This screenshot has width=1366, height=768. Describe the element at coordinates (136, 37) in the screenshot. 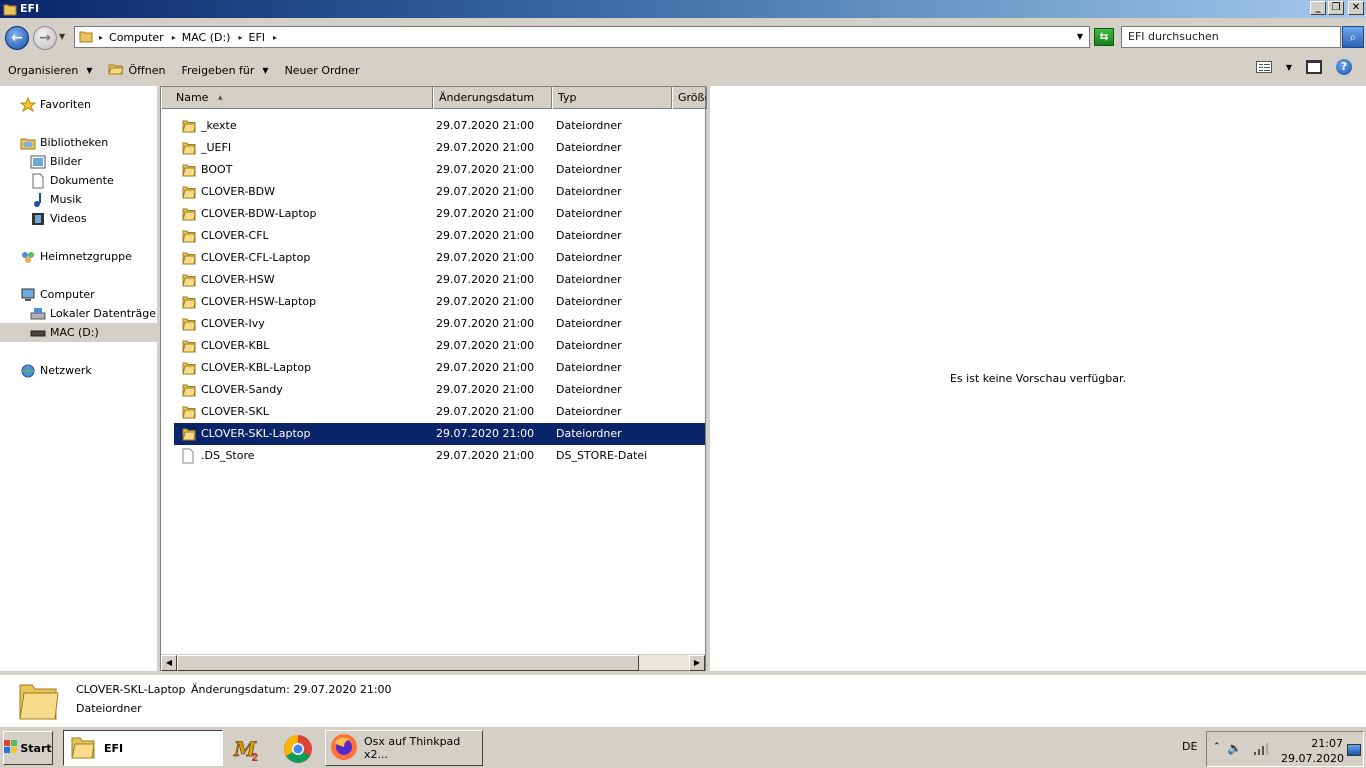

I see `breadcrumb-computer: Computer` at that location.